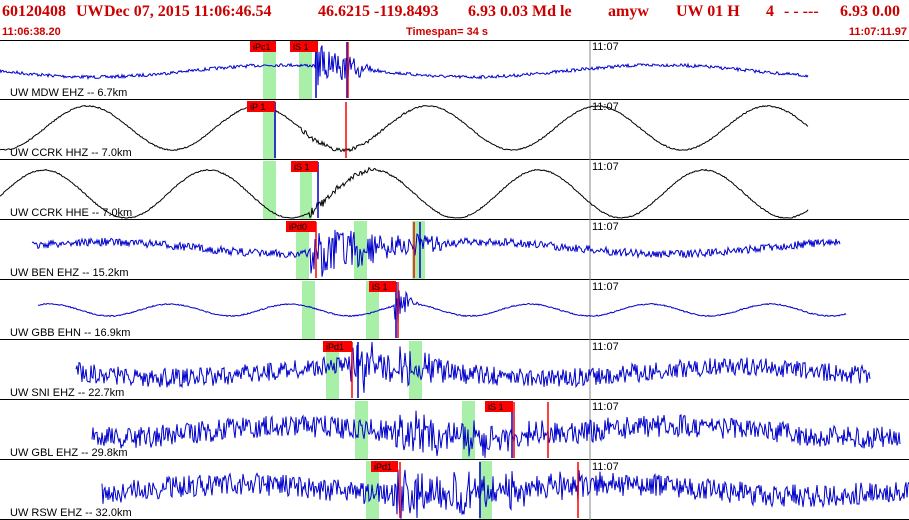 The height and width of the screenshot is (520, 909). I want to click on pick-flag-label: iPd0, so click(298, 227).